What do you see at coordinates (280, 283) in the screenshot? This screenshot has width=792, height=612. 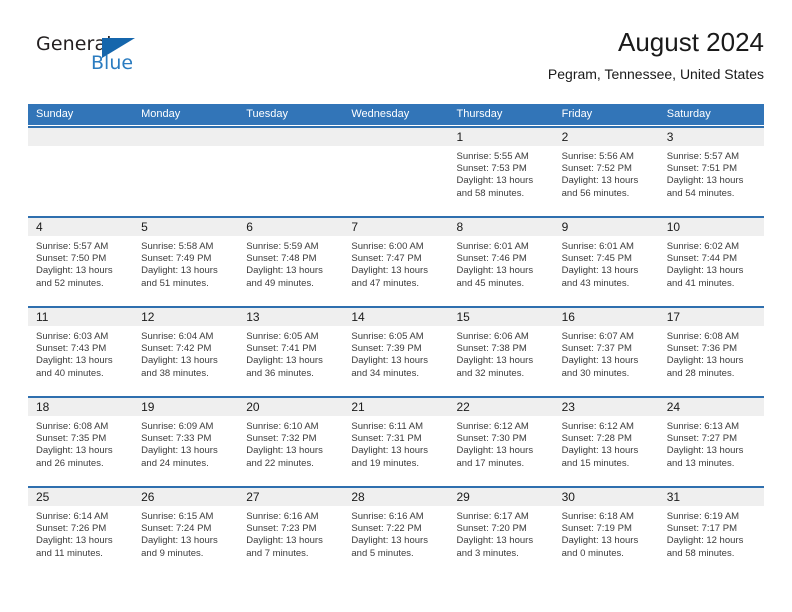 I see `daylight-text-line2: and 49 minutes.` at bounding box center [280, 283].